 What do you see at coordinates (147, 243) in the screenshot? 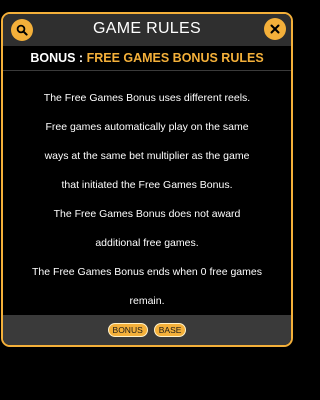
I see `rules-line: additional free games.` at bounding box center [147, 243].